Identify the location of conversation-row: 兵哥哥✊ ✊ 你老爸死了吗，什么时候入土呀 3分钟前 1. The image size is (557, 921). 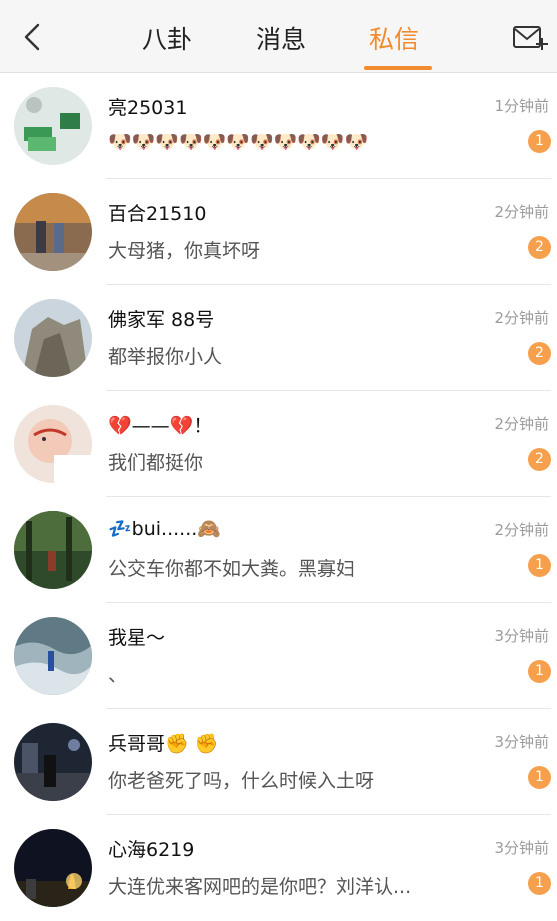
(278, 762).